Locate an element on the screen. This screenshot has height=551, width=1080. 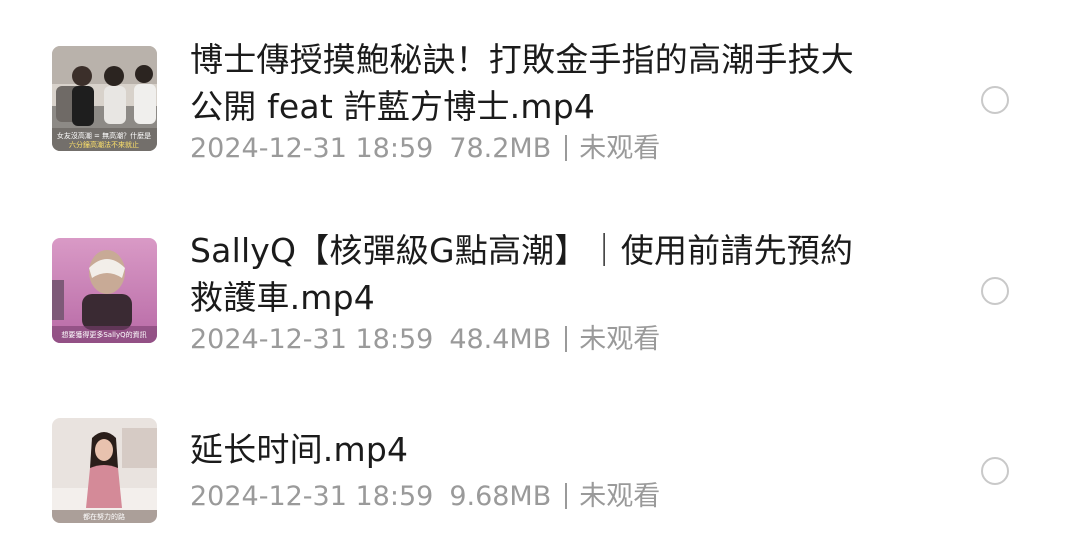
video-thumbnail: 都在努力的路 is located at coordinates (104, 470).